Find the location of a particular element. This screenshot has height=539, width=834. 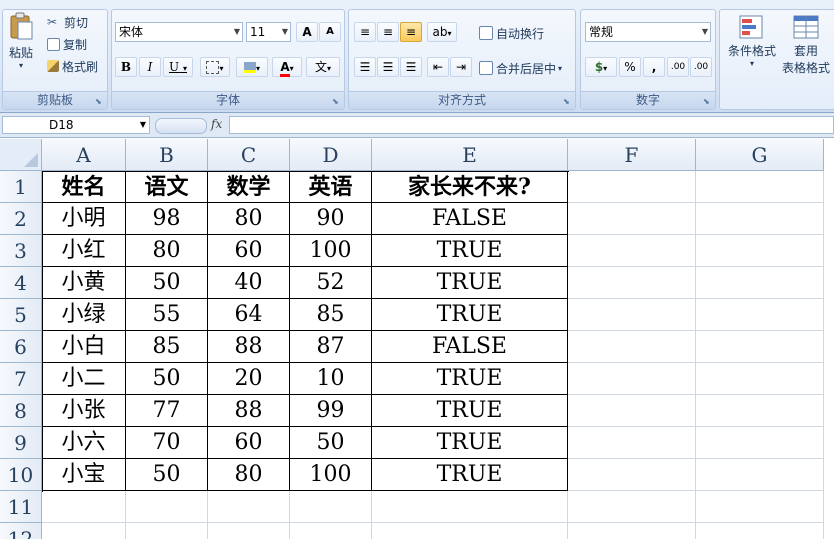

cell-a1: 姓名 is located at coordinates (84, 187).